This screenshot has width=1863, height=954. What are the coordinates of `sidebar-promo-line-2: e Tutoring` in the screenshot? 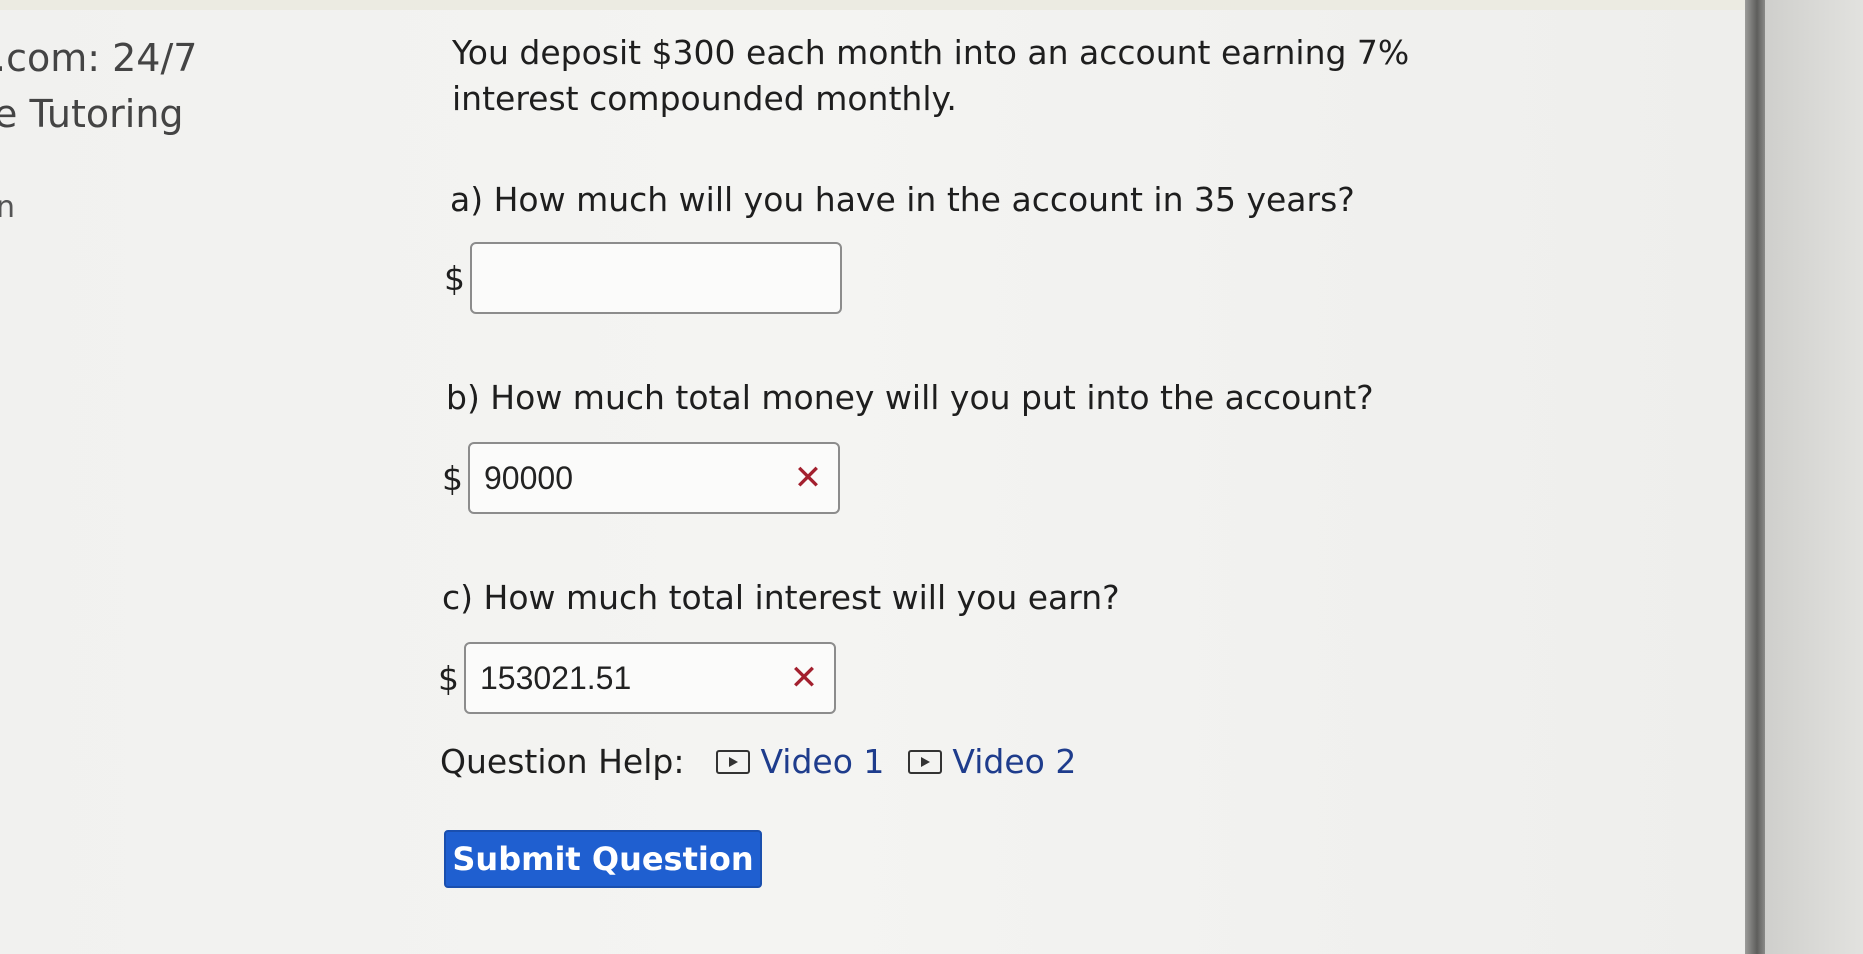 It's located at (92, 114).